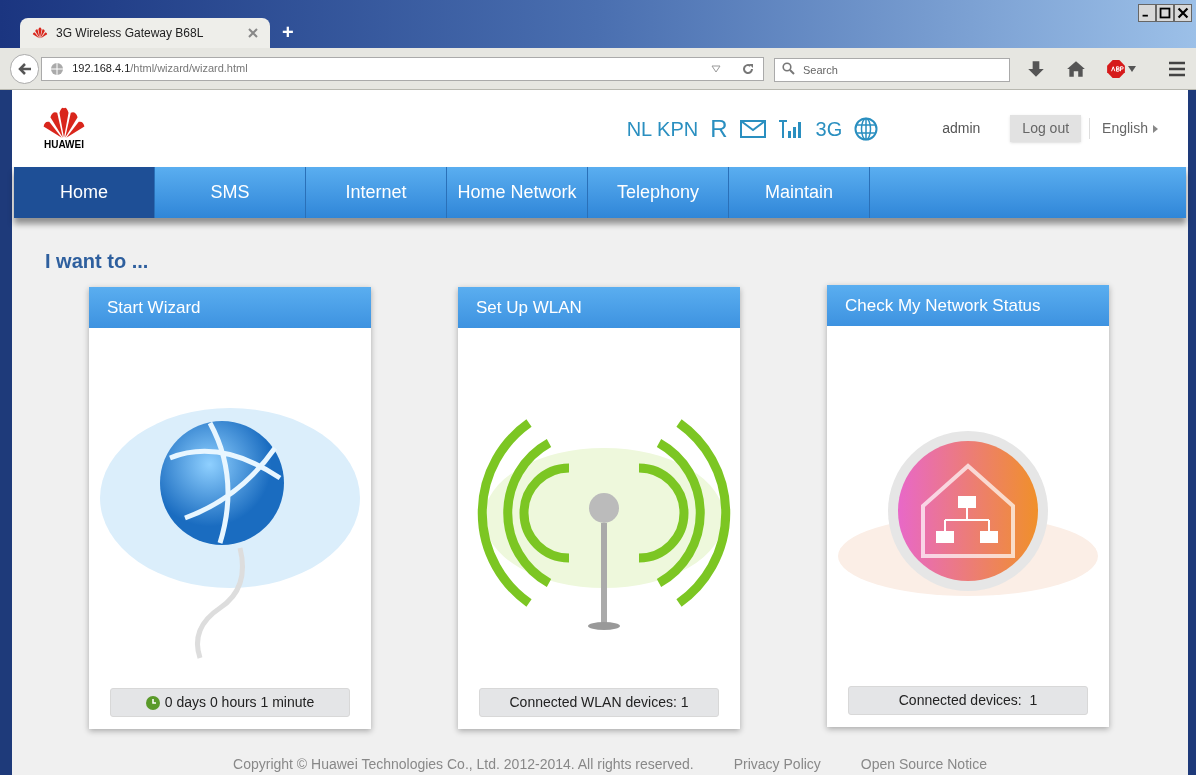  What do you see at coordinates (777, 764) in the screenshot?
I see `footer-link: Privacy Policy` at bounding box center [777, 764].